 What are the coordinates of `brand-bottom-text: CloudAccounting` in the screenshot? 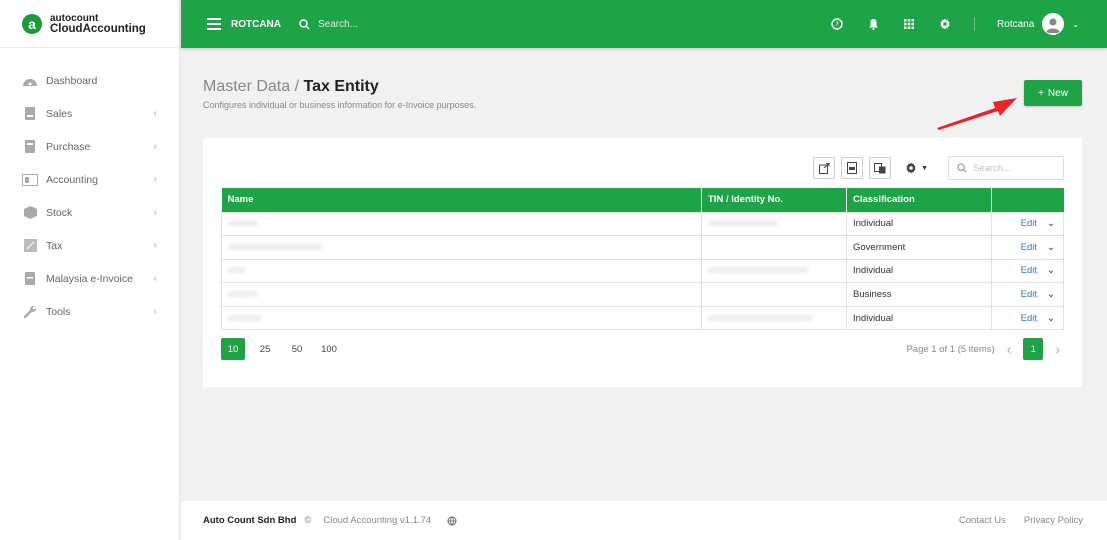 It's located at (98, 28).